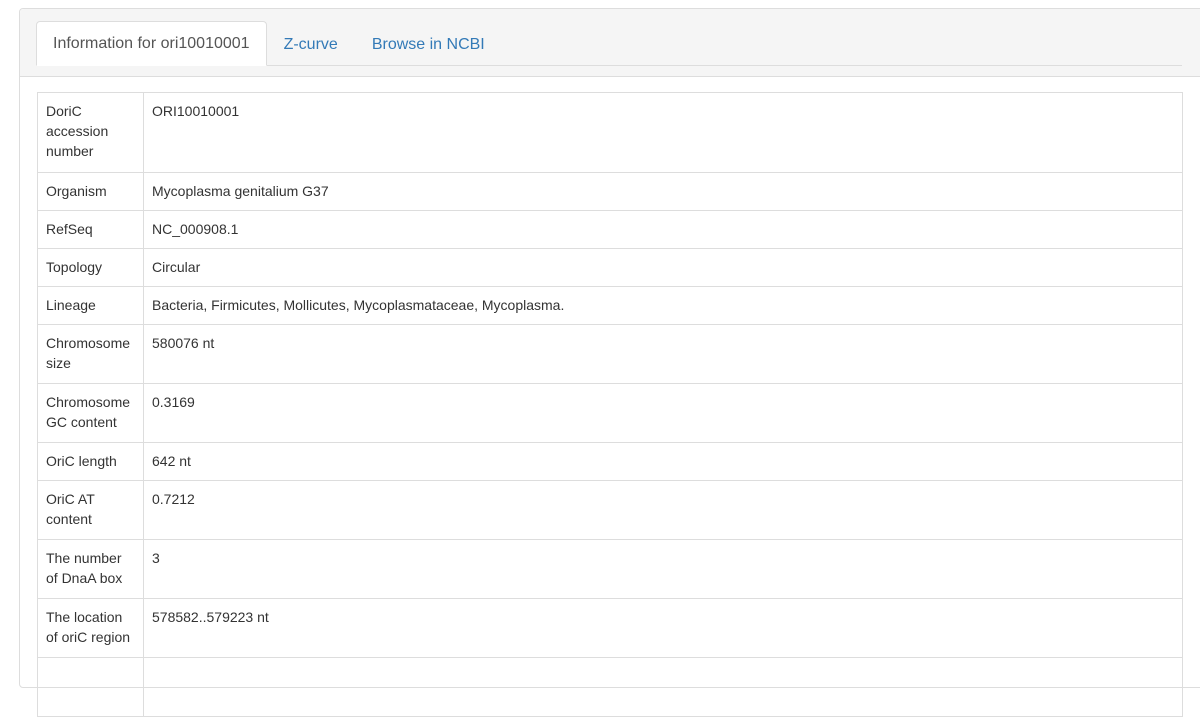 The image size is (1200, 717). I want to click on tab-z-curve: Z-curve, so click(311, 44).